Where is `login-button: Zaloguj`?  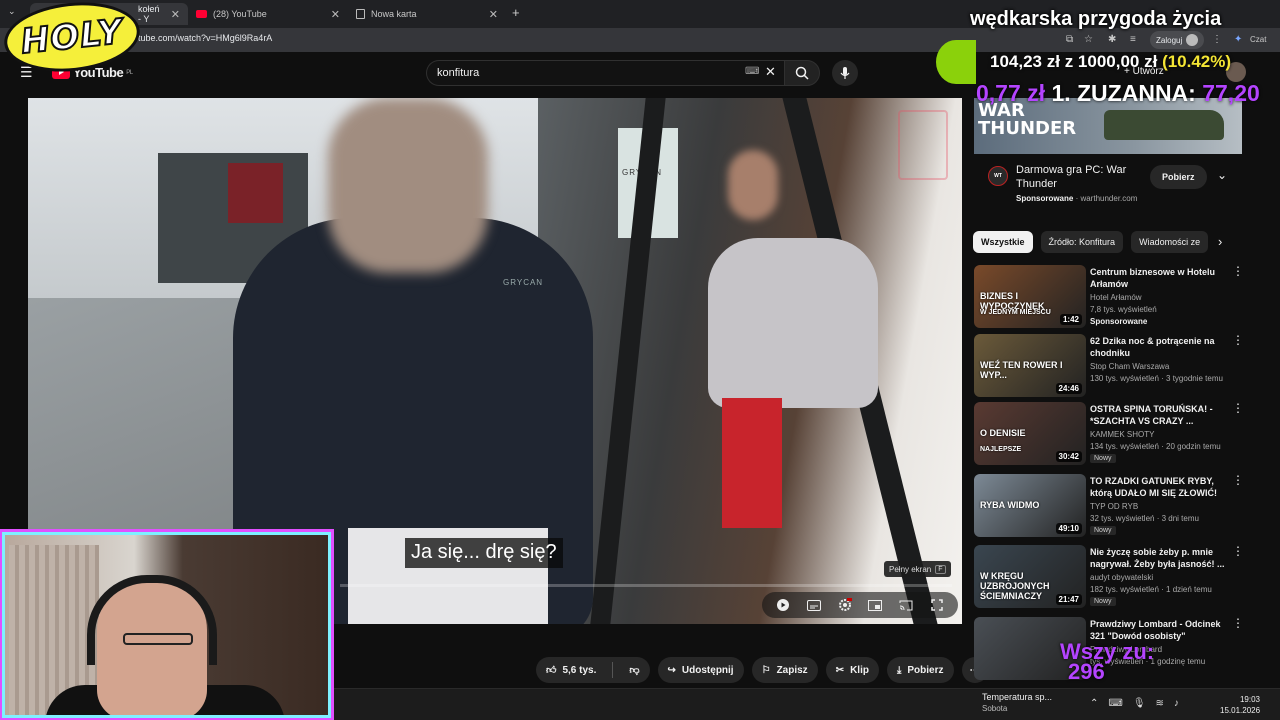 login-button: Zaloguj is located at coordinates (1177, 40).